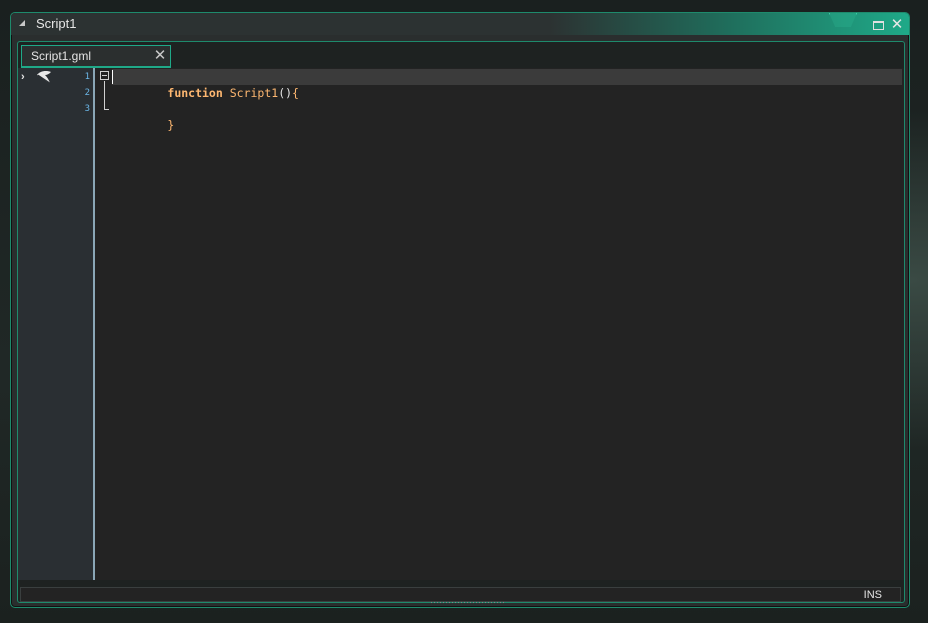 The width and height of the screenshot is (928, 623). What do you see at coordinates (87, 77) in the screenshot?
I see `line-number: 1` at bounding box center [87, 77].